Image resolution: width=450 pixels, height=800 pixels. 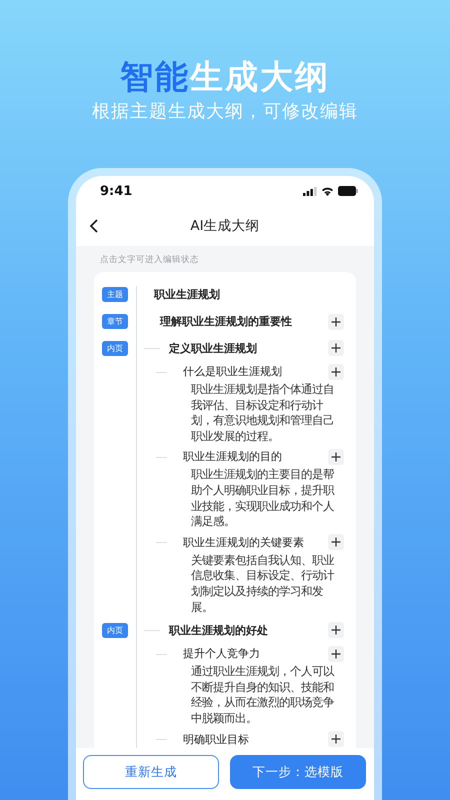 What do you see at coordinates (225, 77) in the screenshot?
I see `page-heading: 智能生成大纲` at bounding box center [225, 77].